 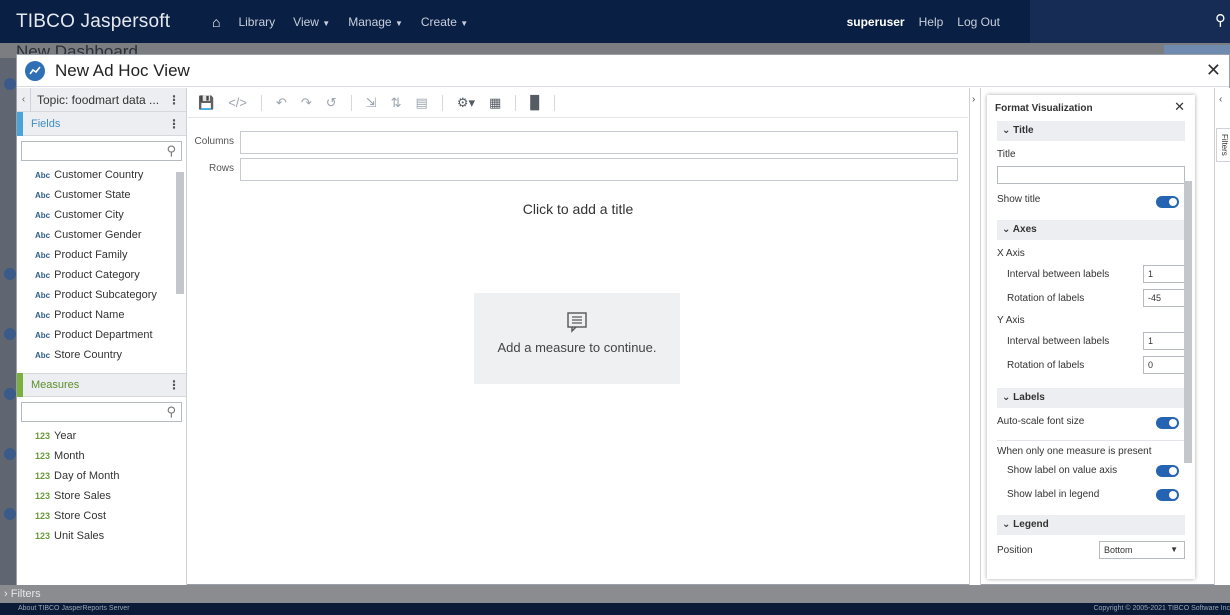 What do you see at coordinates (206, 103) in the screenshot?
I see `save-icon: 💾` at bounding box center [206, 103].